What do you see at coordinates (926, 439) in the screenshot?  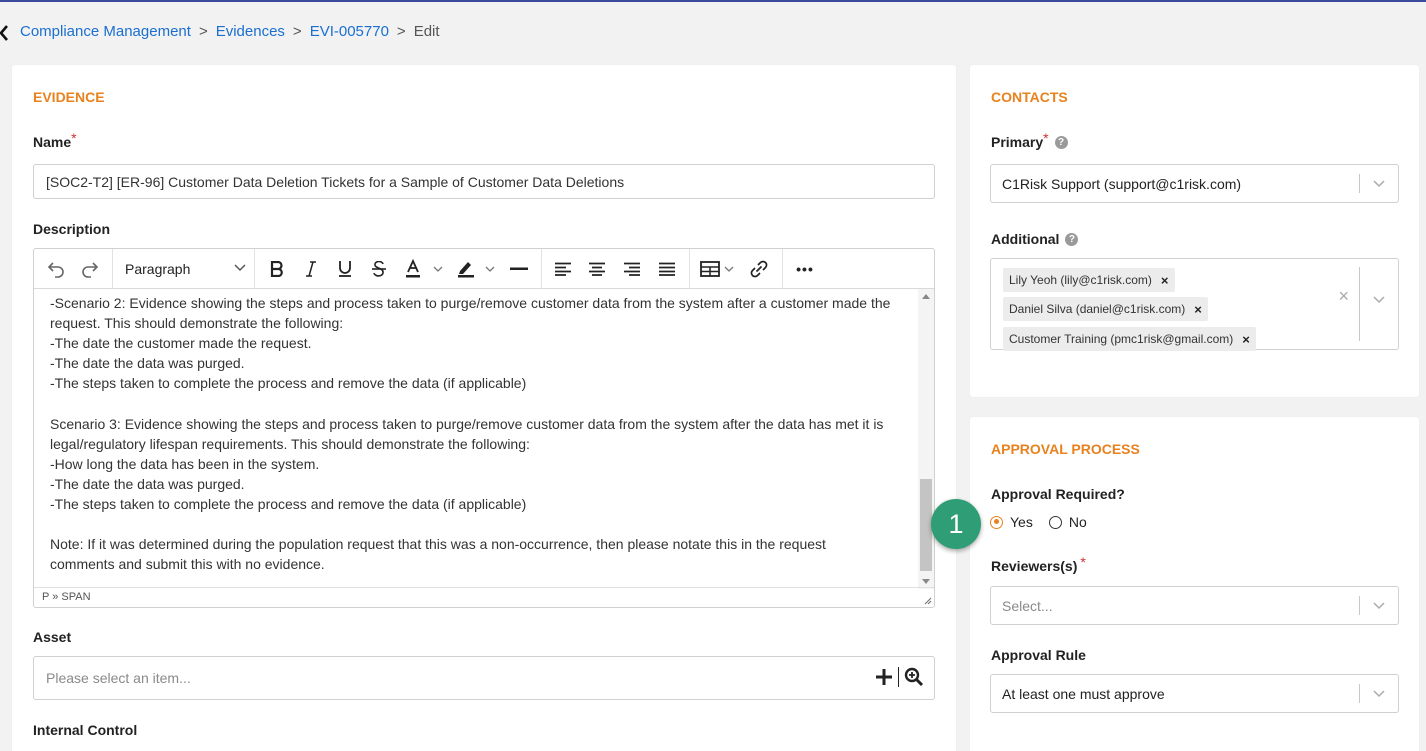 I see `editor-scrollbar` at bounding box center [926, 439].